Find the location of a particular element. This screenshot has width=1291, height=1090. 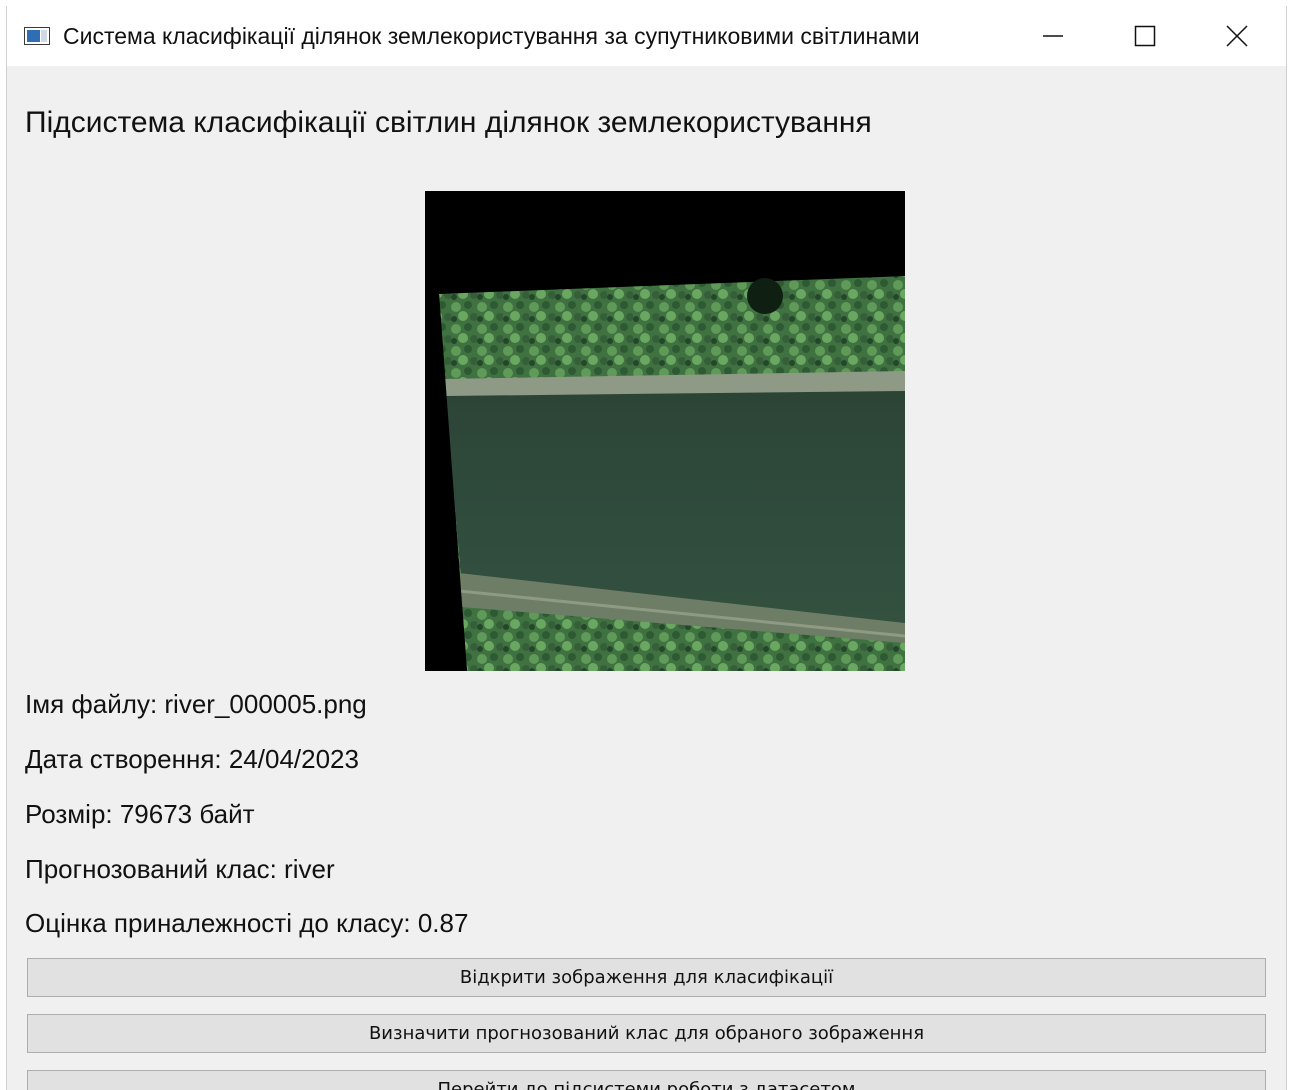

minimize-icon is located at coordinates (1053, 36).